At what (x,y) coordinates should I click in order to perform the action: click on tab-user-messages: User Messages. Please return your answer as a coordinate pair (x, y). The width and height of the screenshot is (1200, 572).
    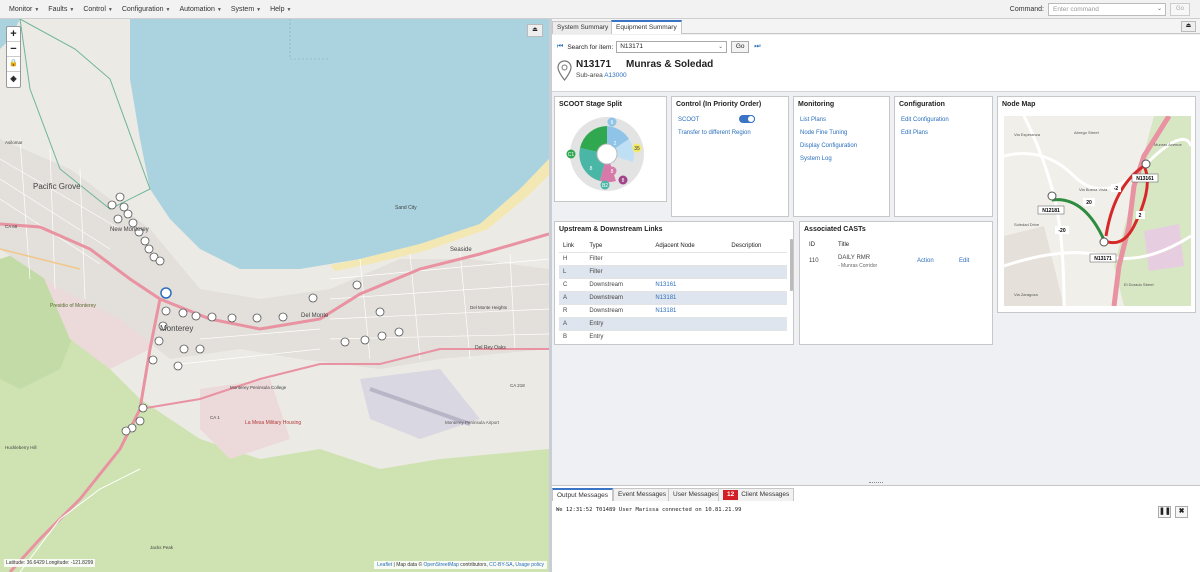
    Looking at the image, I should click on (696, 494).